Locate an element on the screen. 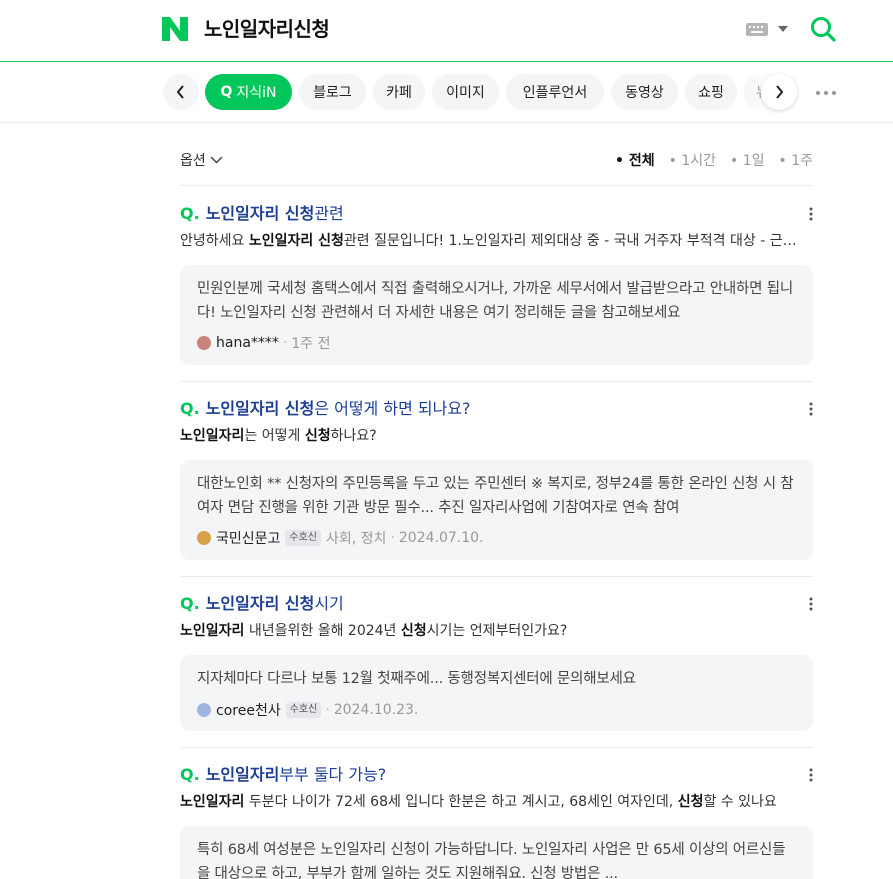  title-rest: 관련 is located at coordinates (329, 213).